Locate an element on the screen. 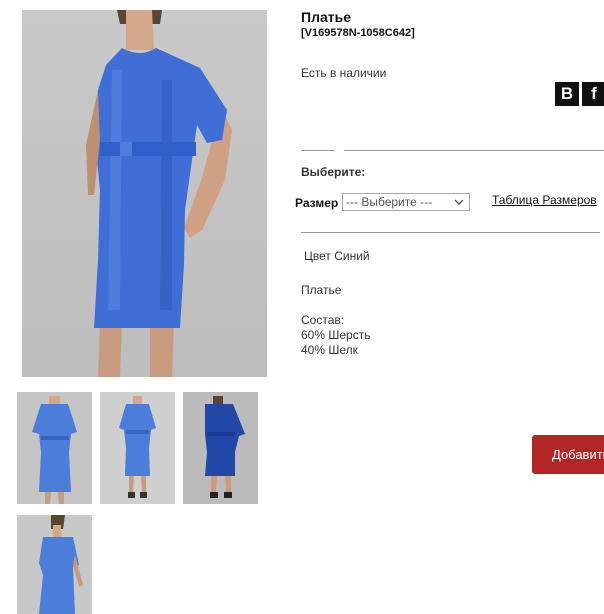  product-description: Платье is located at coordinates (321, 290).